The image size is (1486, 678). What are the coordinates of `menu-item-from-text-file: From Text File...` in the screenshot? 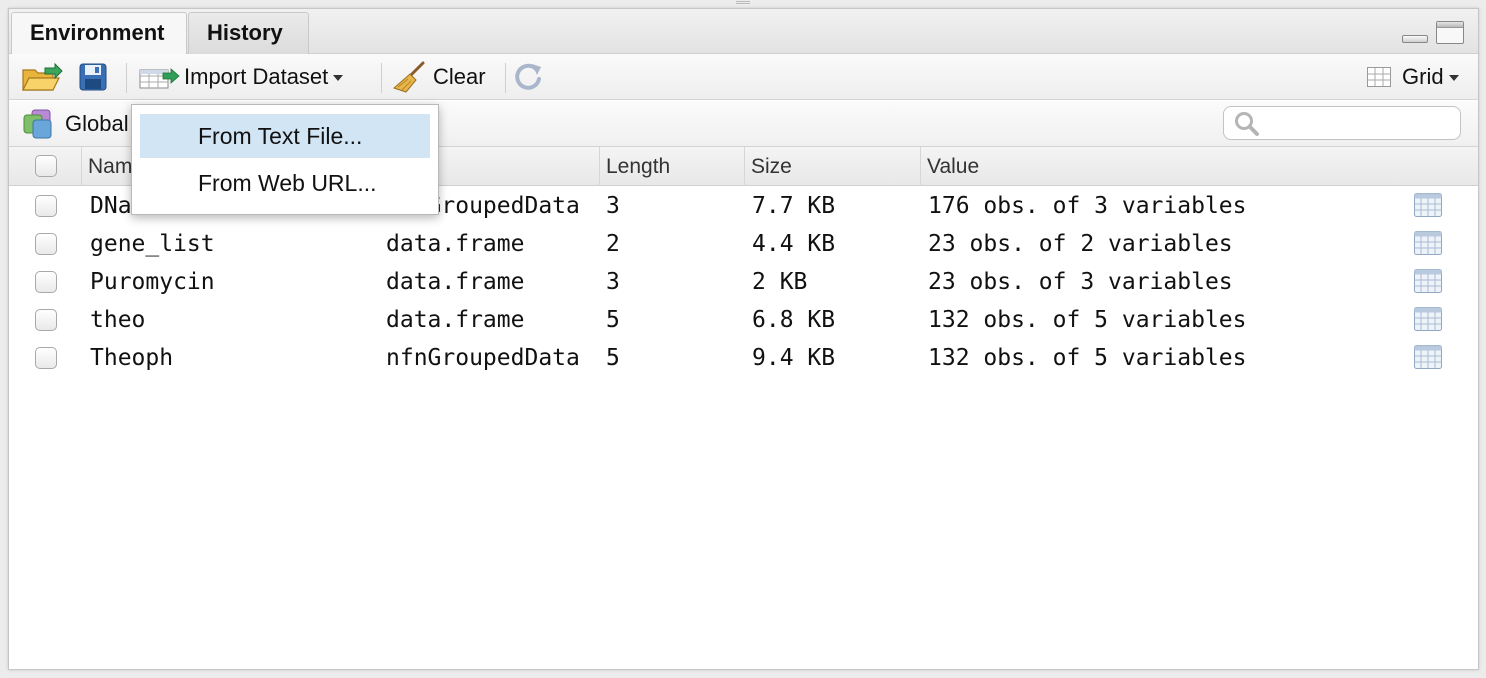 It's located at (285, 136).